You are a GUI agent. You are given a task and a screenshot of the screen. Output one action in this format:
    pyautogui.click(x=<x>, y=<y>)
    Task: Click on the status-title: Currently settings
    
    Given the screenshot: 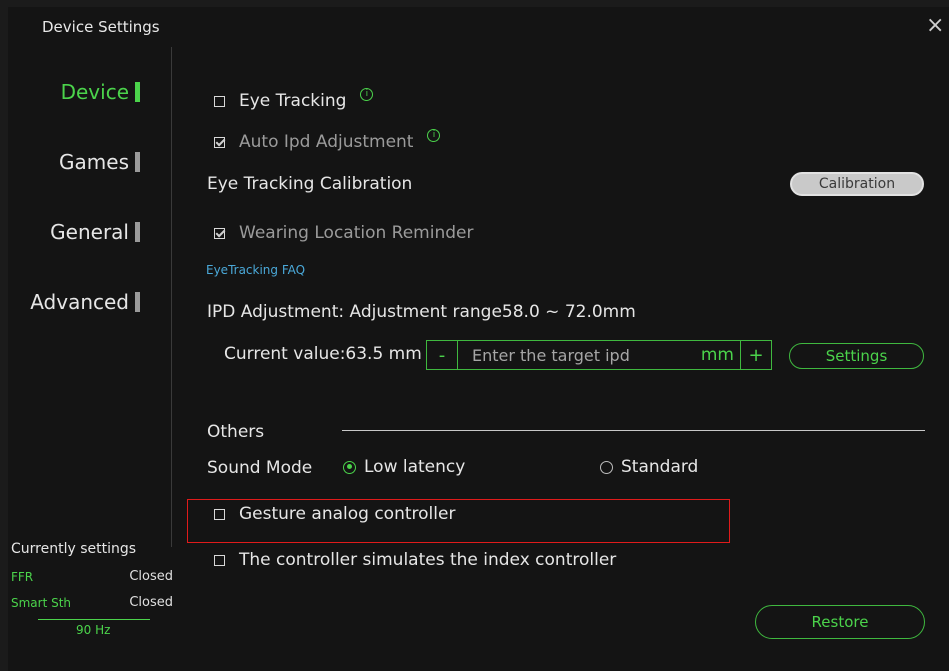 What is the action you would take?
    pyautogui.click(x=74, y=549)
    